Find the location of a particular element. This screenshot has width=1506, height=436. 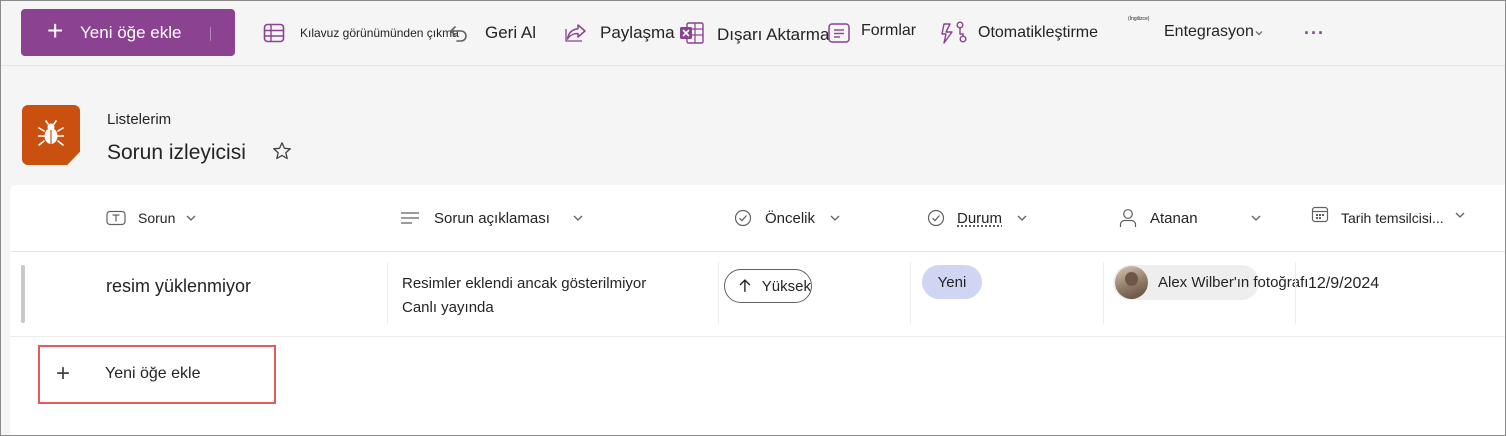

text-field-icon is located at coordinates (116, 218).